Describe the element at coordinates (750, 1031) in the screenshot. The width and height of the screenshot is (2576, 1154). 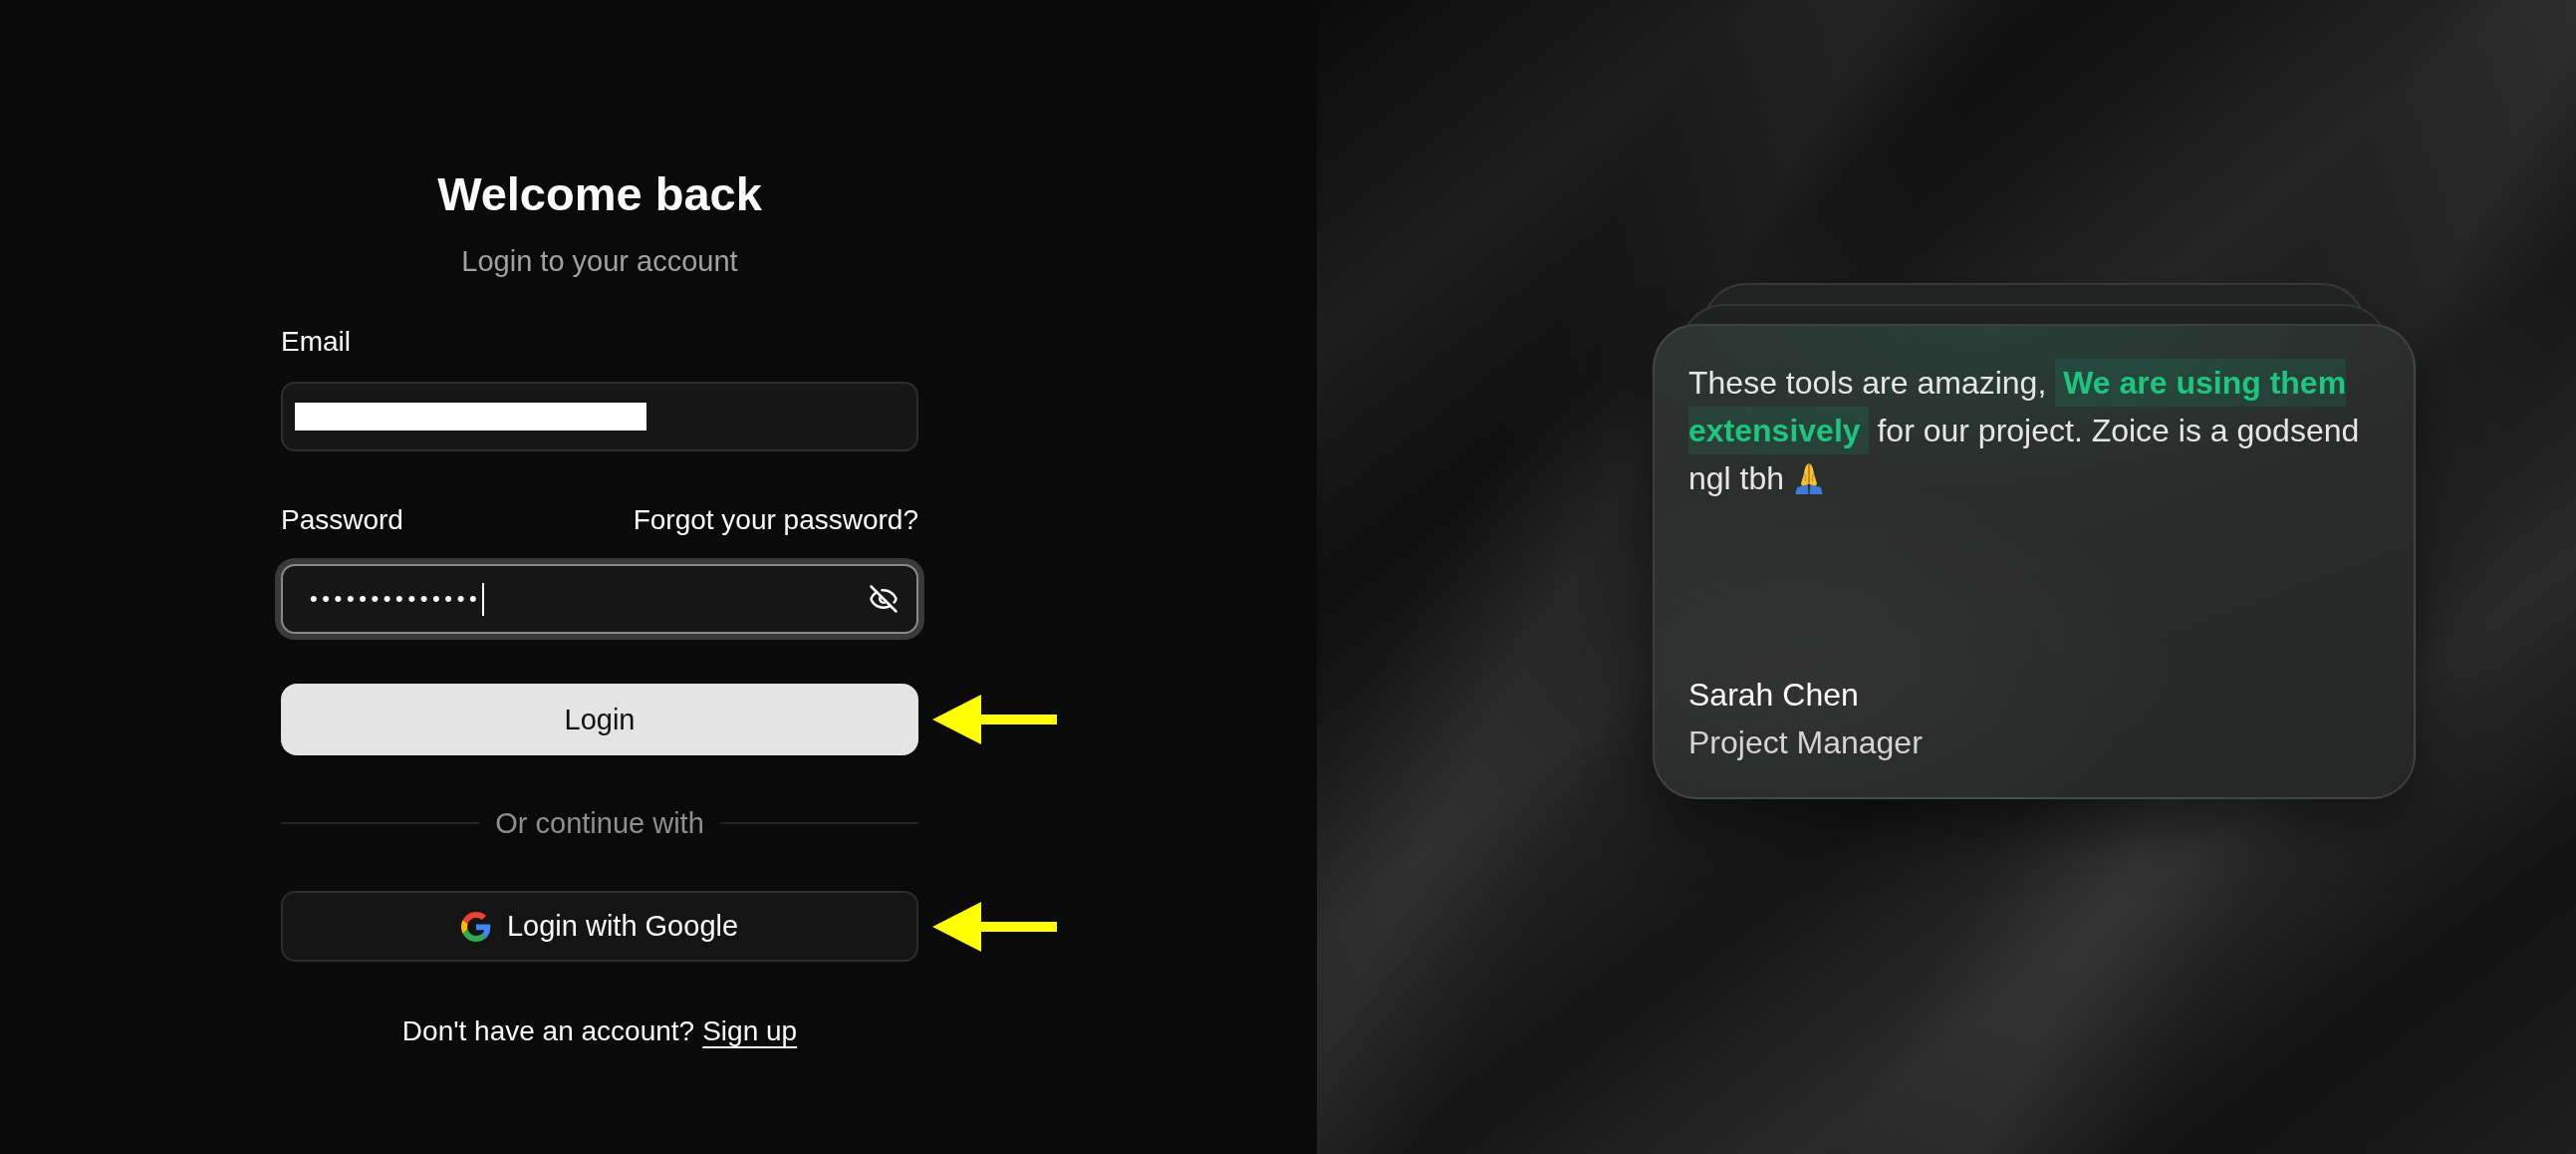
I see `signup-link: Sign up` at that location.